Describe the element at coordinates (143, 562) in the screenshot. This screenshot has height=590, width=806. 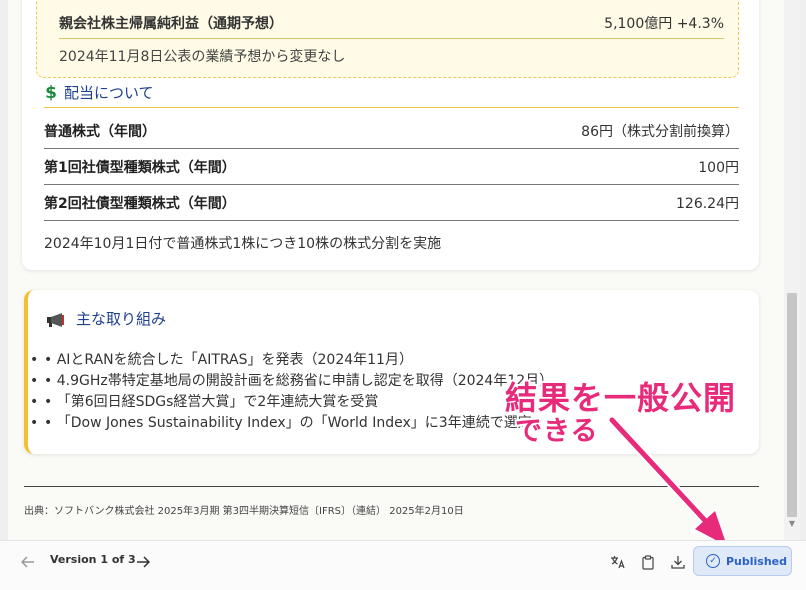
I see `arrow-right-icon` at that location.